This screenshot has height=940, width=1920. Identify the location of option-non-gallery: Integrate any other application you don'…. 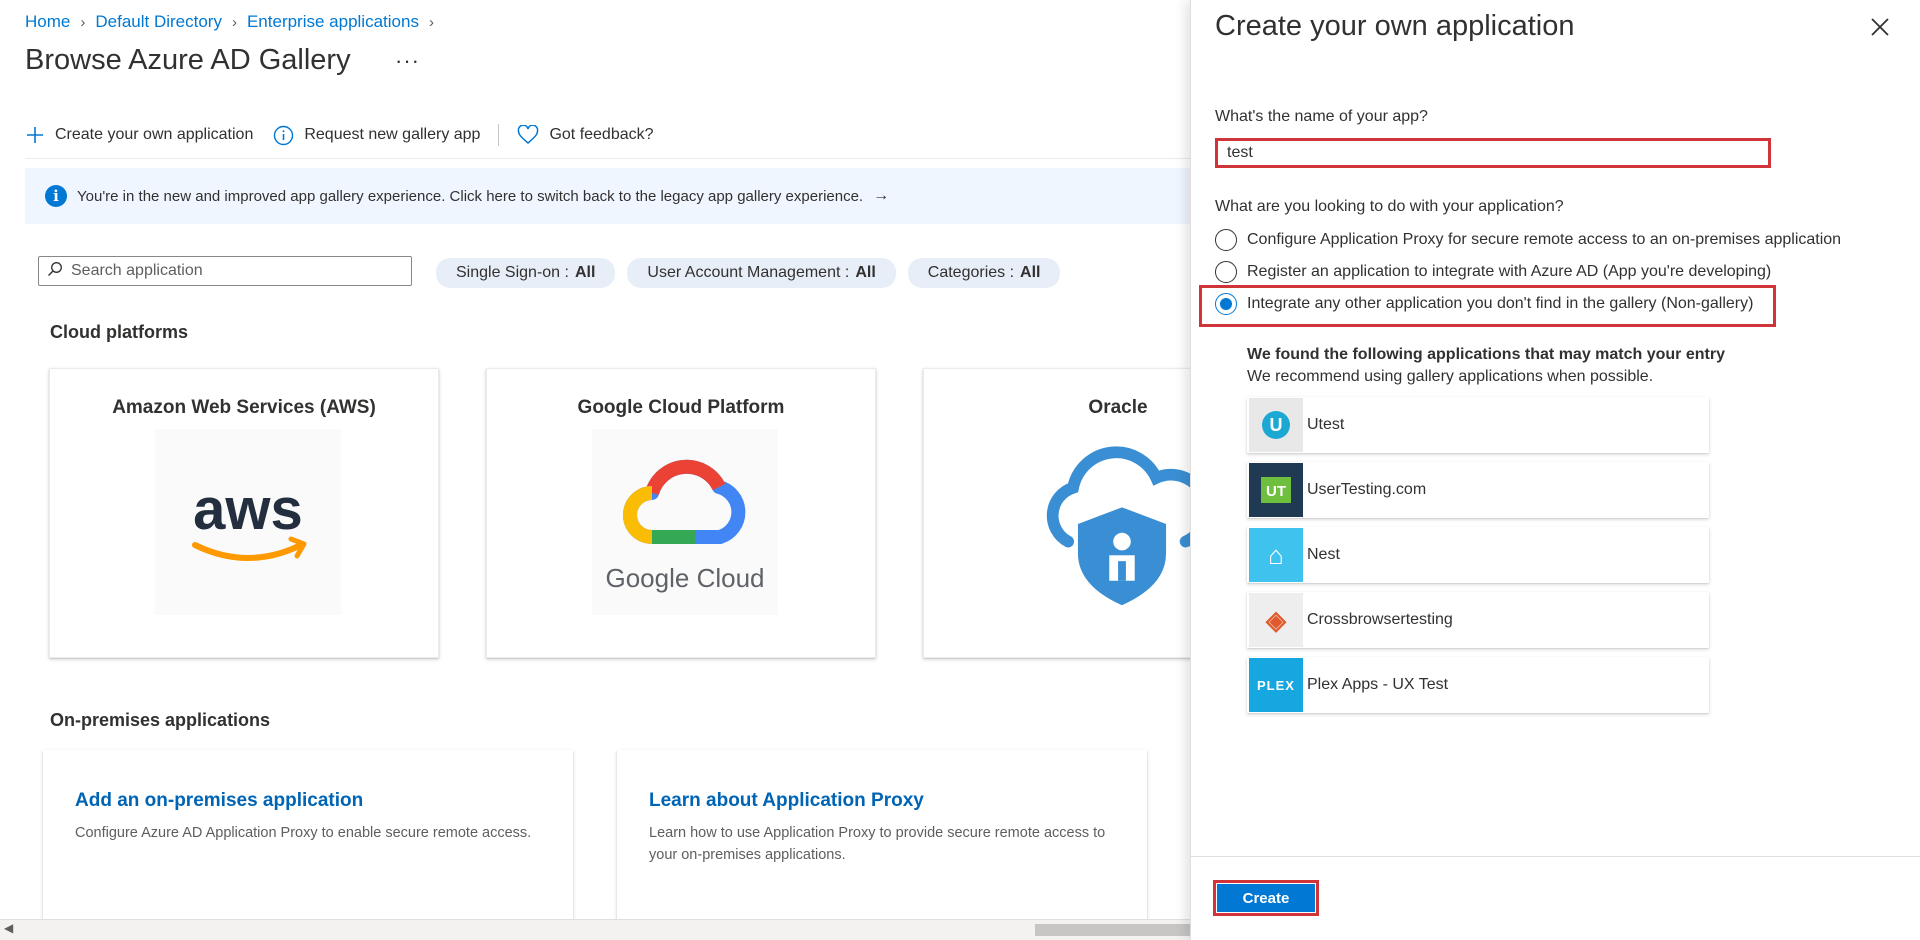
(1484, 304).